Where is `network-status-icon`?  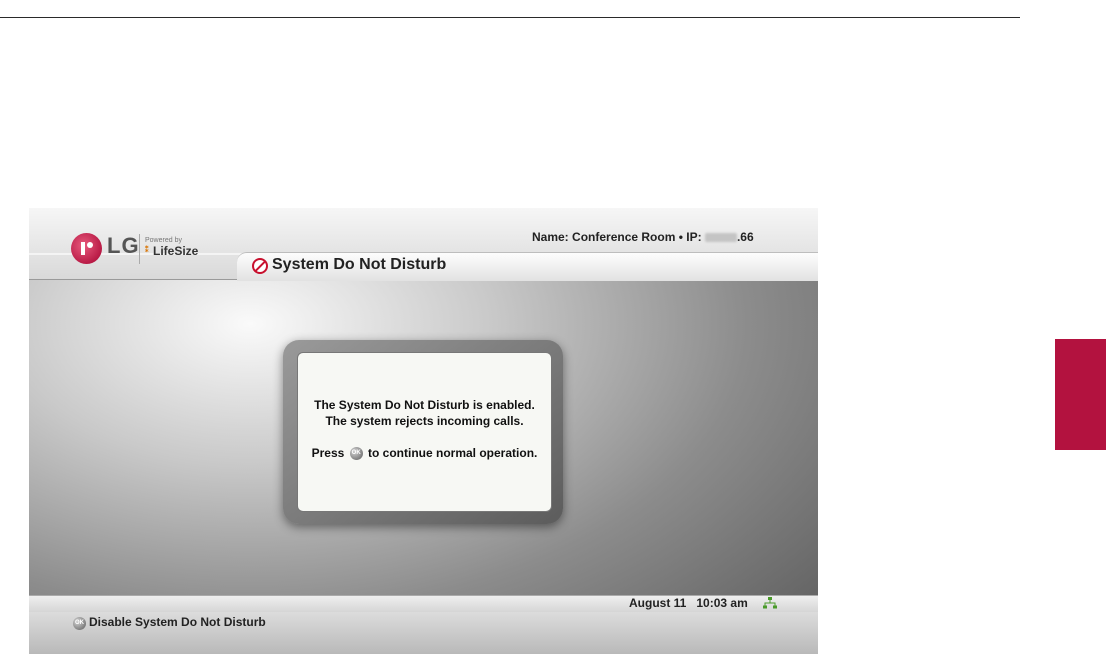
network-status-icon is located at coordinates (770, 603).